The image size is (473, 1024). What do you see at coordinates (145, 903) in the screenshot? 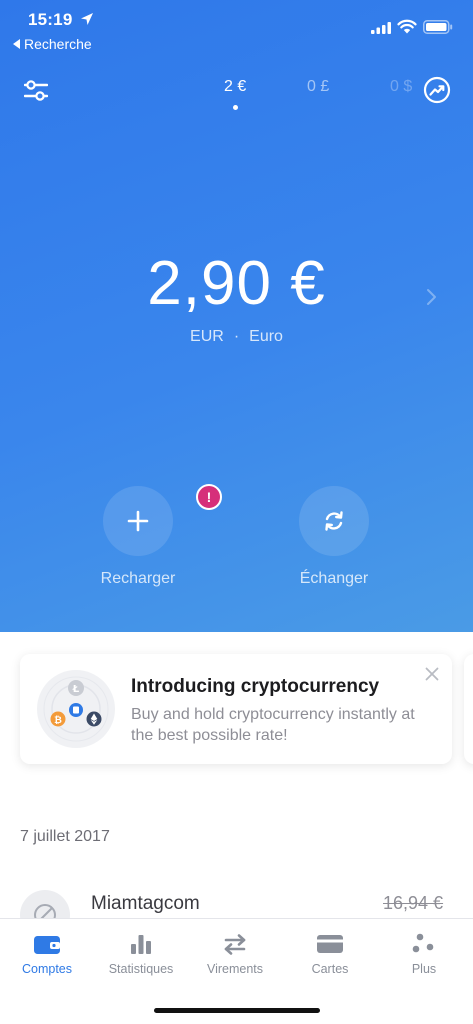
I see `transaction-merchant-name: Miamtagcom` at bounding box center [145, 903].